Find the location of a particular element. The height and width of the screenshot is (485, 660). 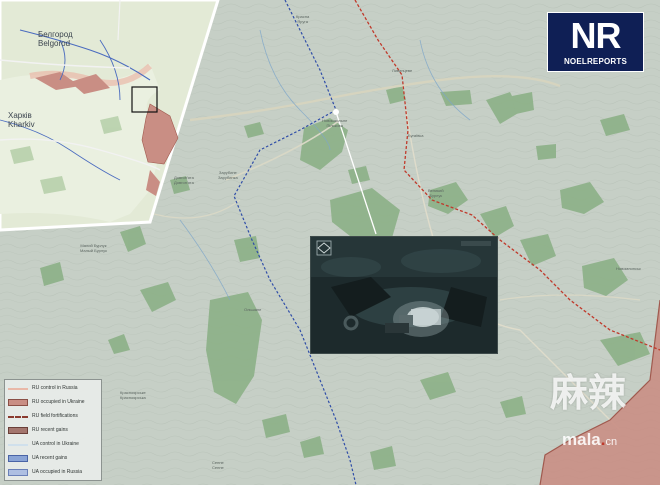

legend-item: RU occupied in Ukraine is located at coordinates (55, 402).